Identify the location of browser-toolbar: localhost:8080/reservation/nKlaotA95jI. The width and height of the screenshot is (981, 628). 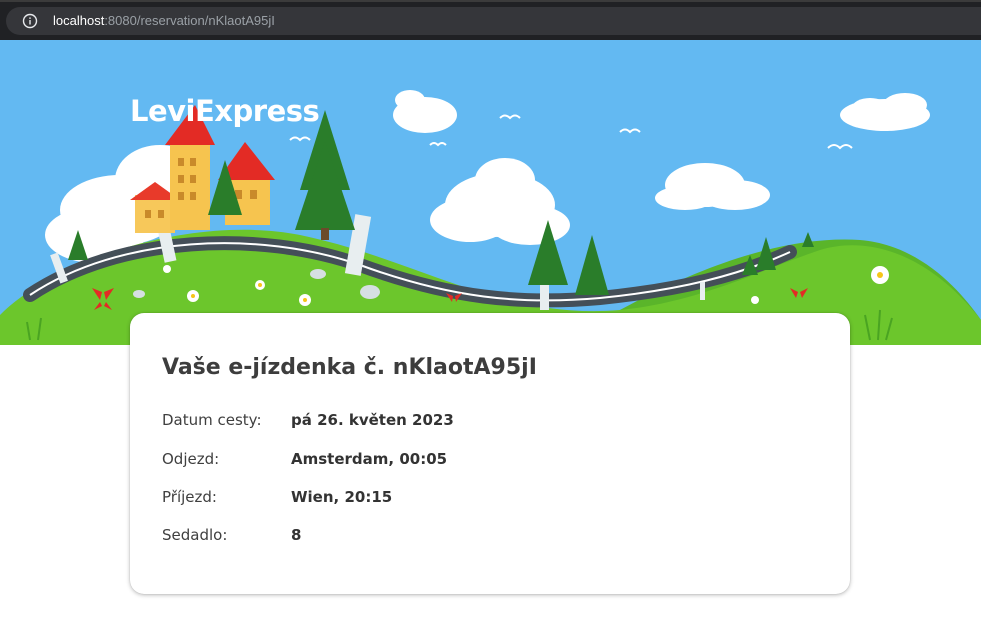
(490, 20).